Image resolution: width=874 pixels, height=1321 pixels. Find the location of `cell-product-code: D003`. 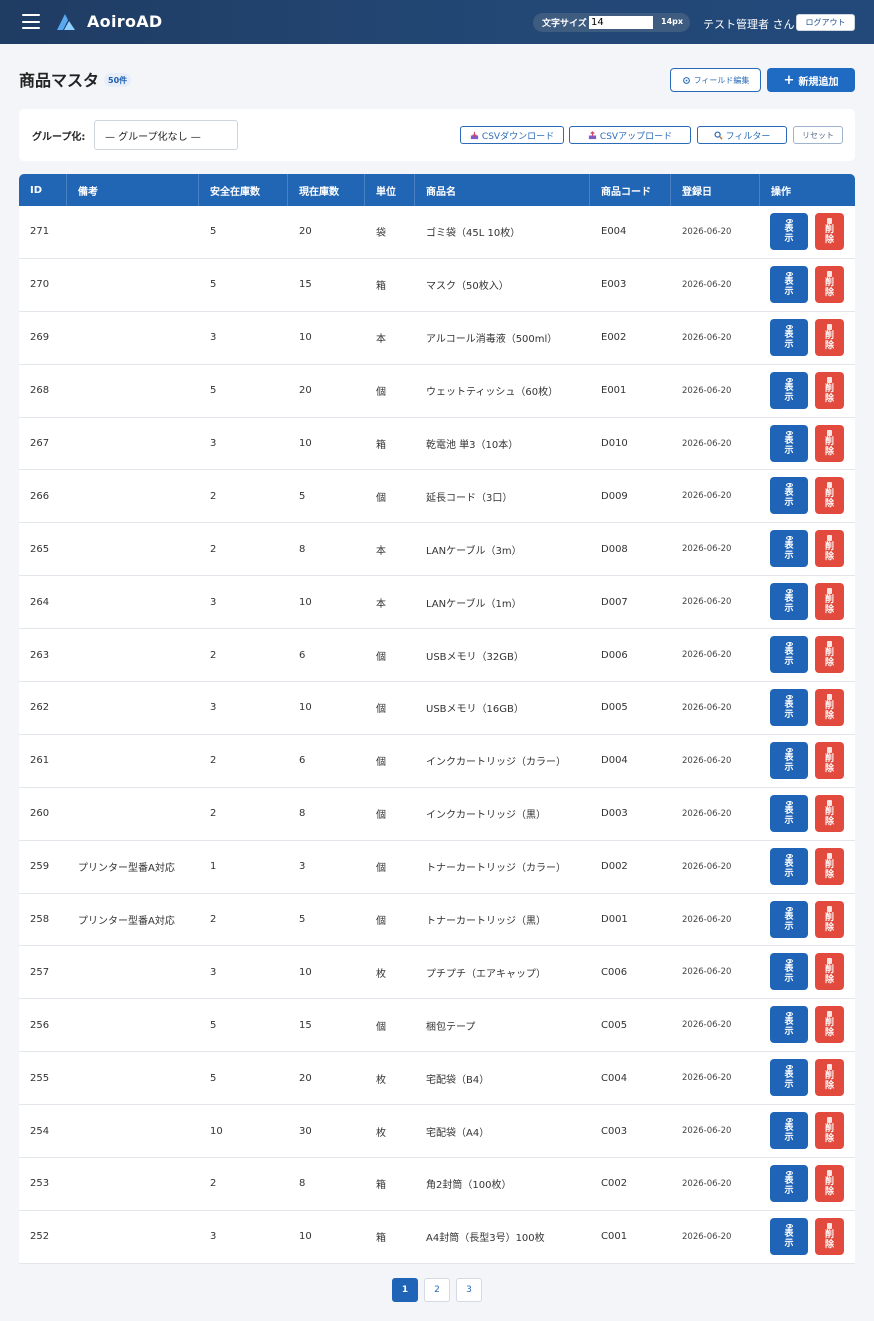

cell-product-code: D003 is located at coordinates (614, 814).